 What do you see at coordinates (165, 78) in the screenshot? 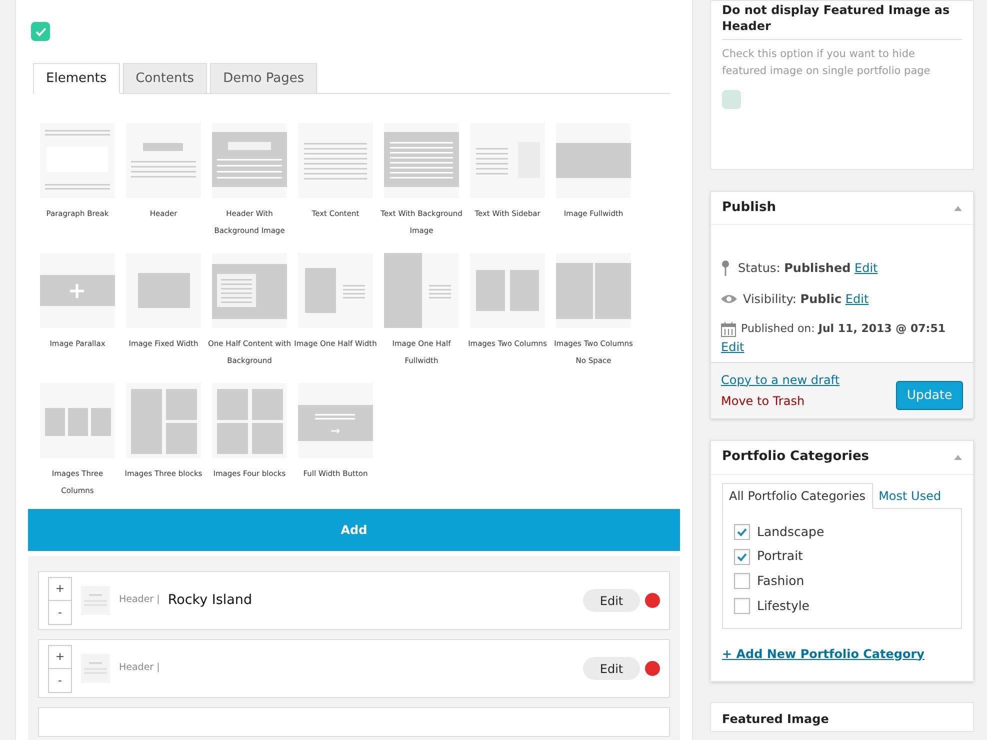
I see `tab: Contents` at bounding box center [165, 78].